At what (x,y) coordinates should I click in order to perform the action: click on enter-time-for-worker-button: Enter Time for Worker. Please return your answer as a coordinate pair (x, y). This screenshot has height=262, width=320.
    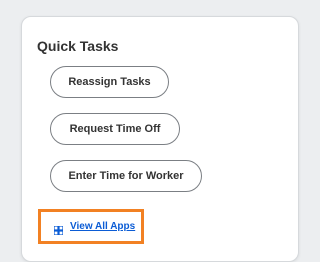
    Looking at the image, I should click on (126, 176).